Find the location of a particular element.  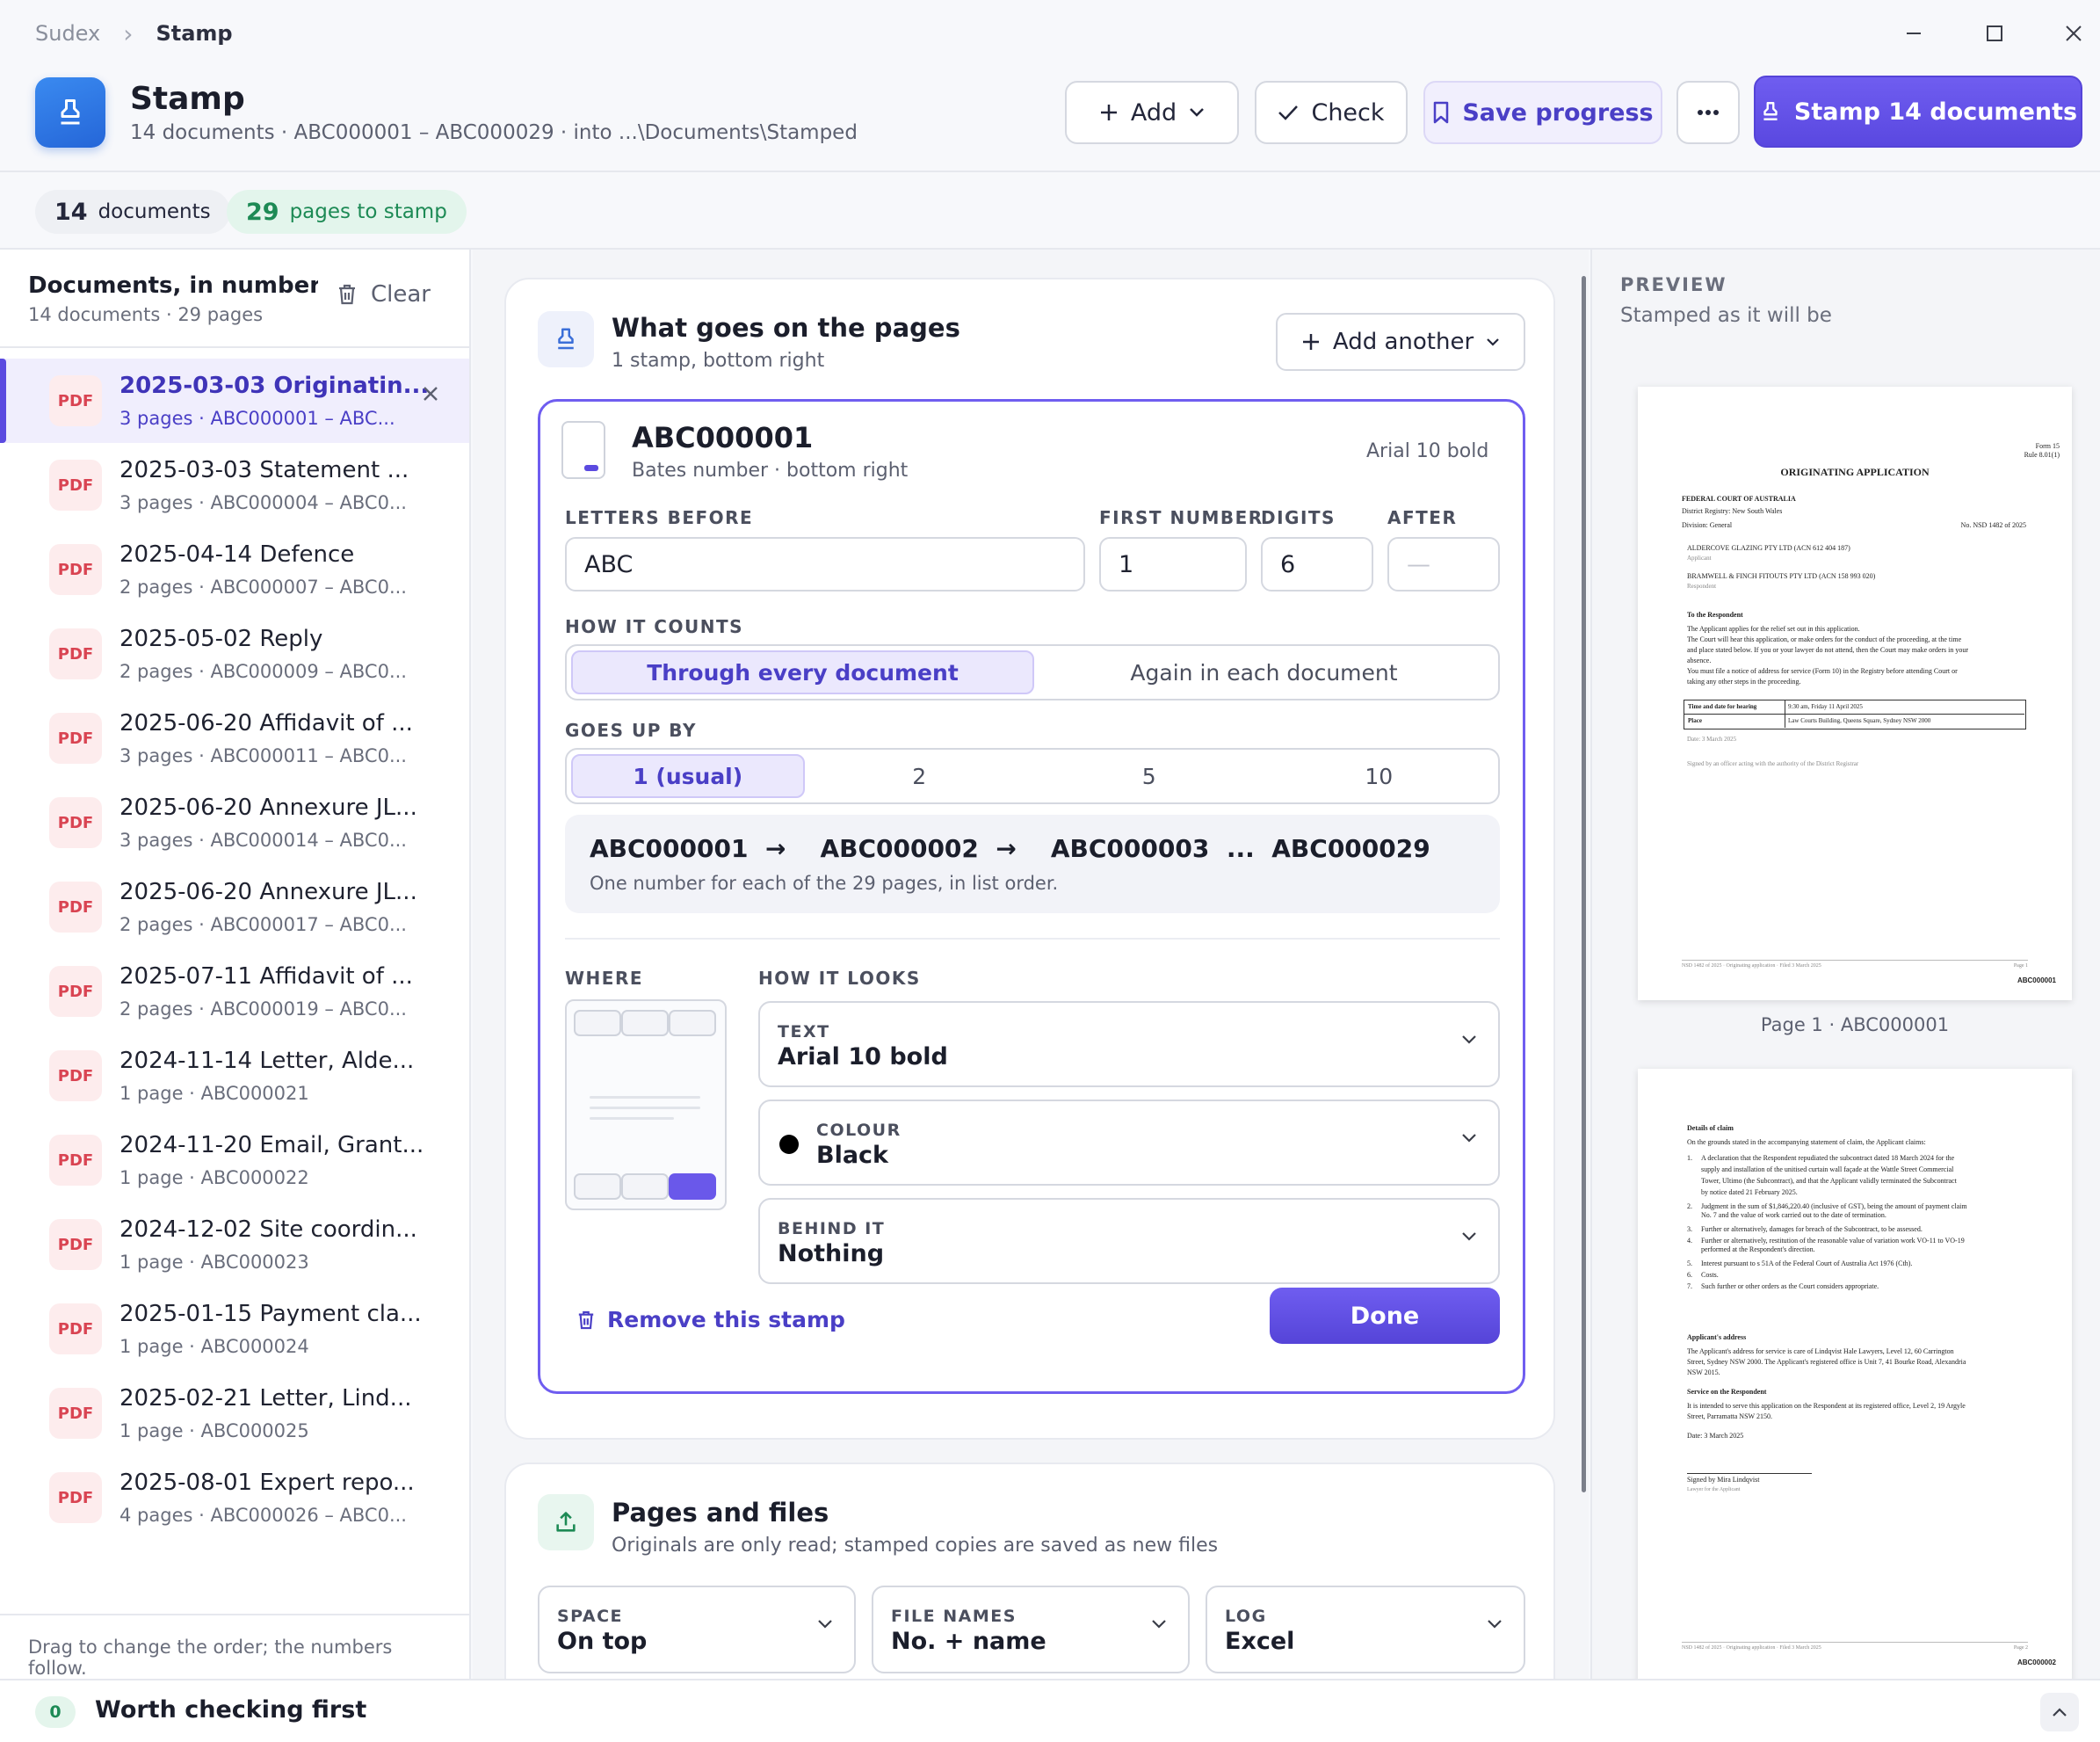

more-options-button is located at coordinates (1708, 112).